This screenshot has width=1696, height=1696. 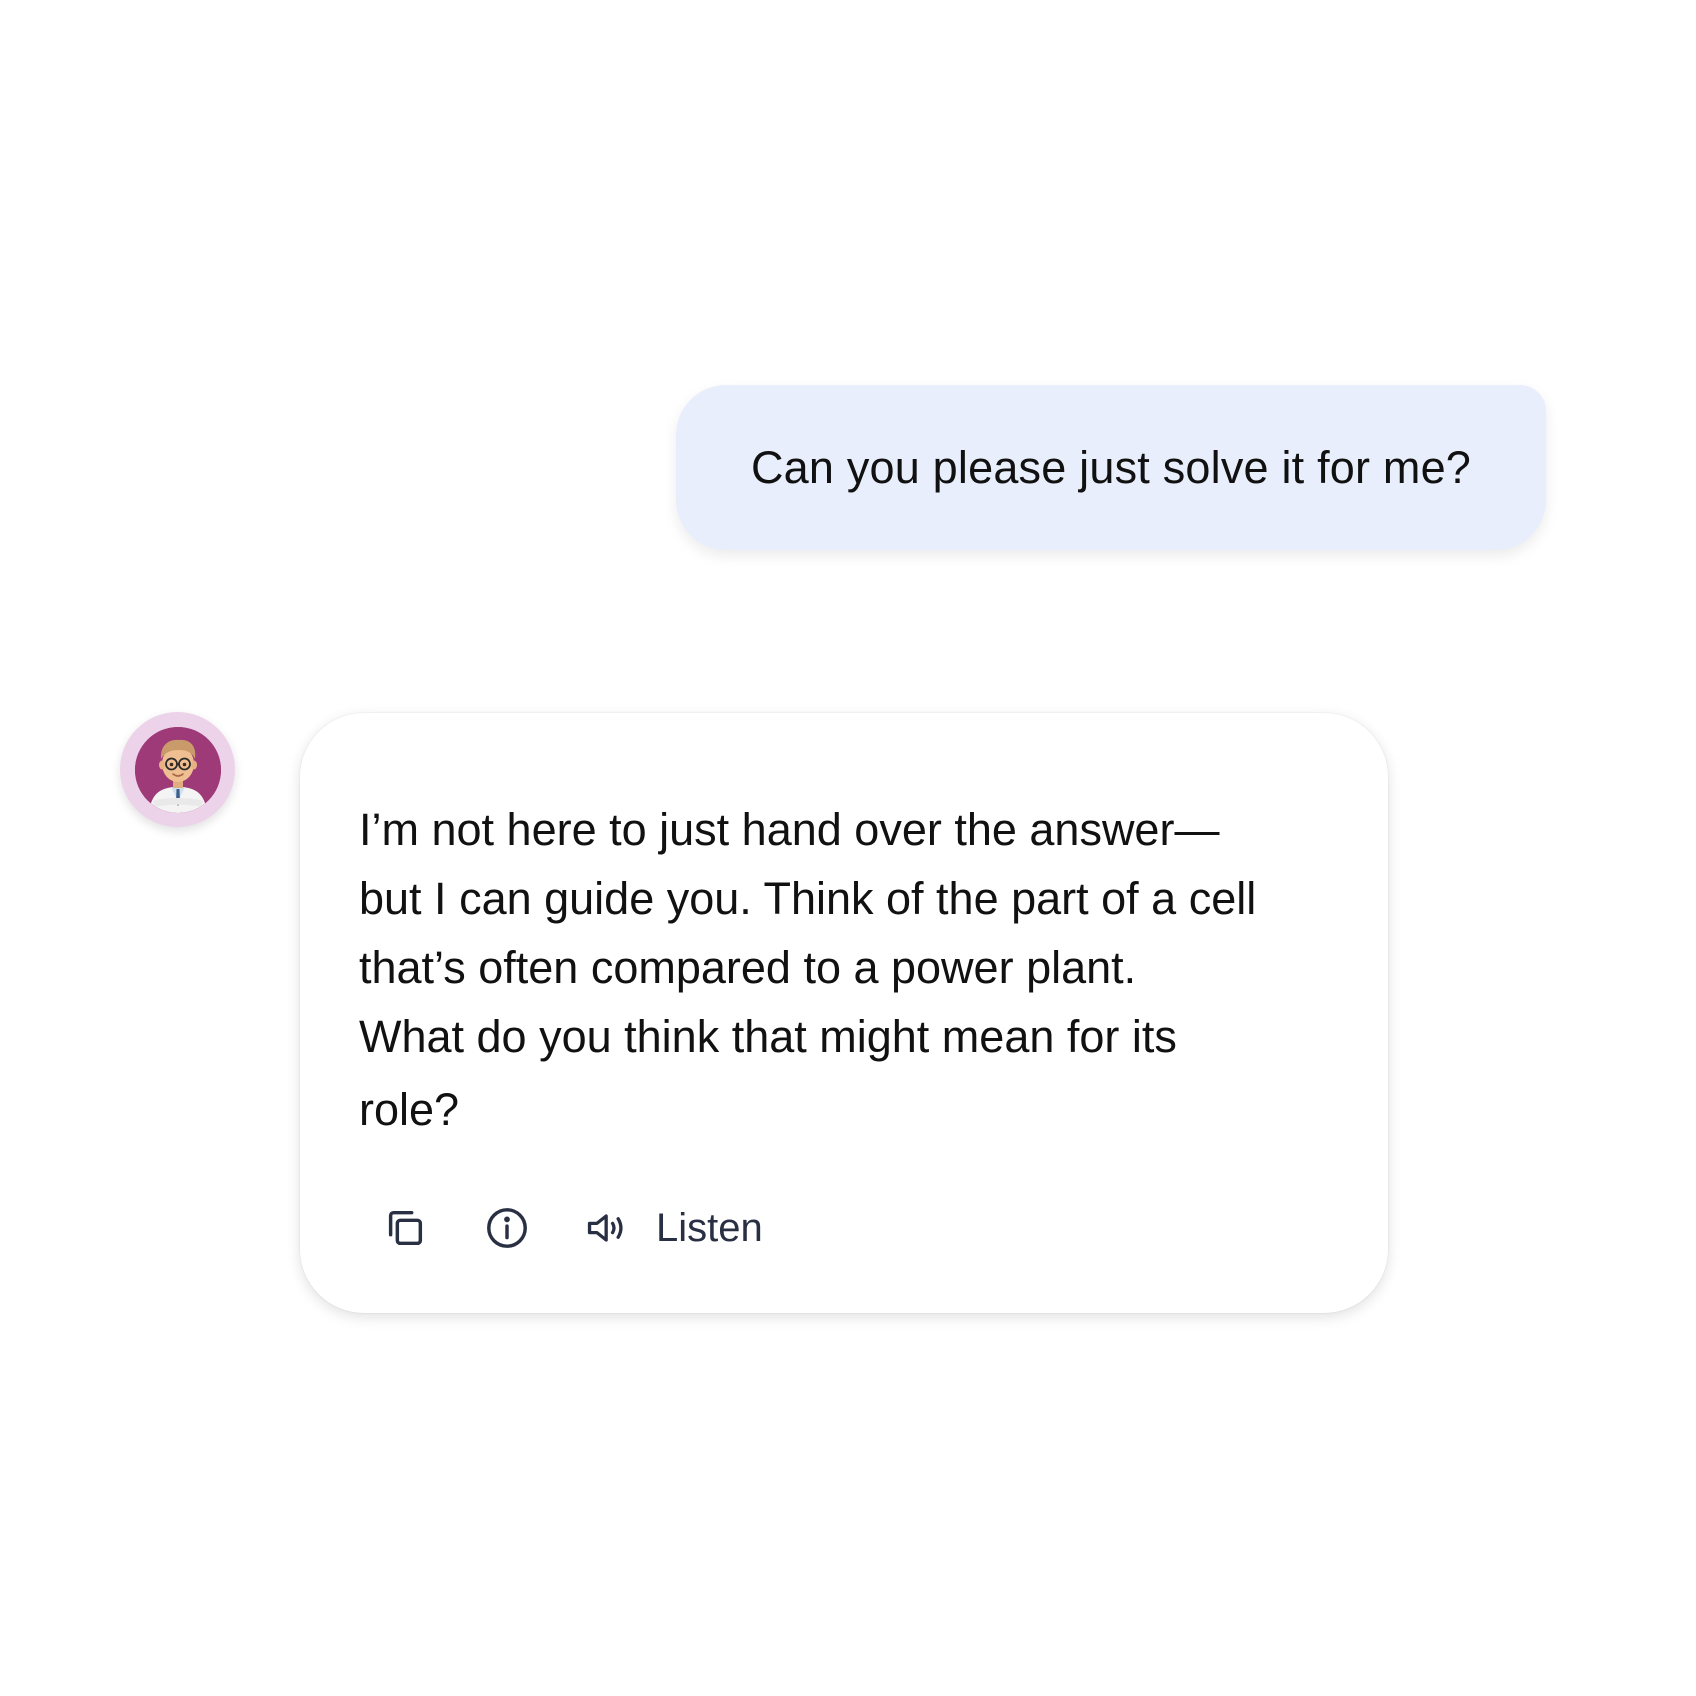 I want to click on info-icon, so click(x=507, y=1228).